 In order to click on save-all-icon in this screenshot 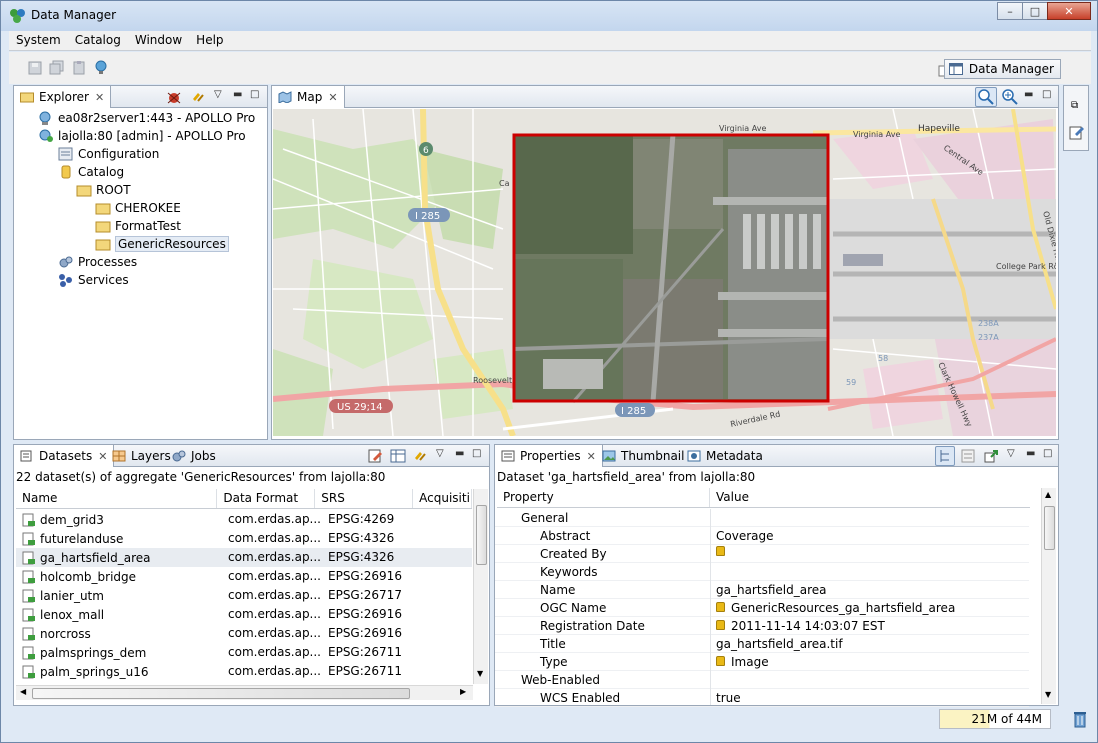, I will do `click(57, 68)`.